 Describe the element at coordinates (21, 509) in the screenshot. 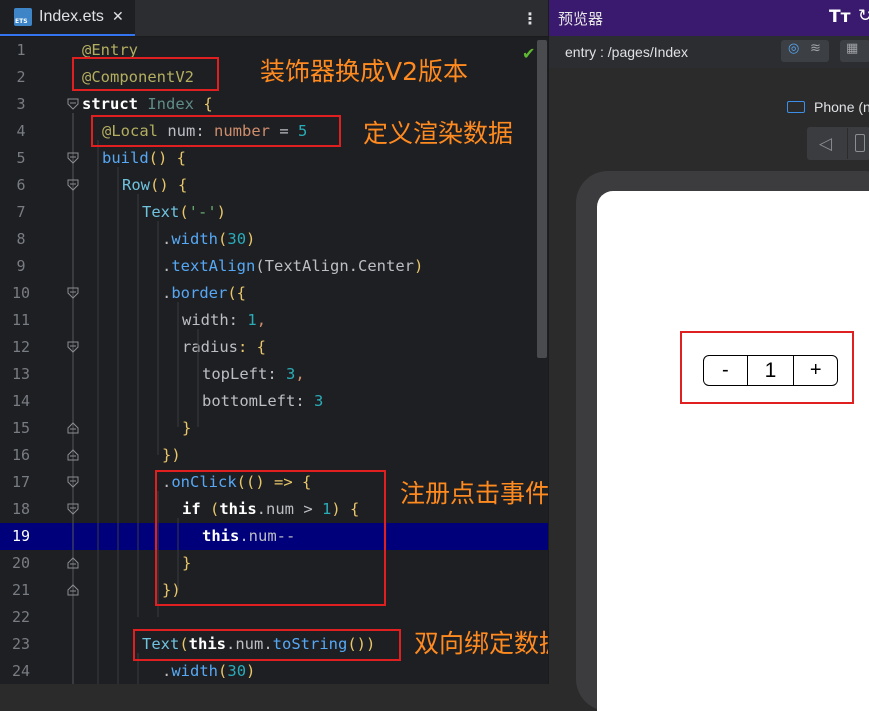

I see `line-number: 18` at that location.